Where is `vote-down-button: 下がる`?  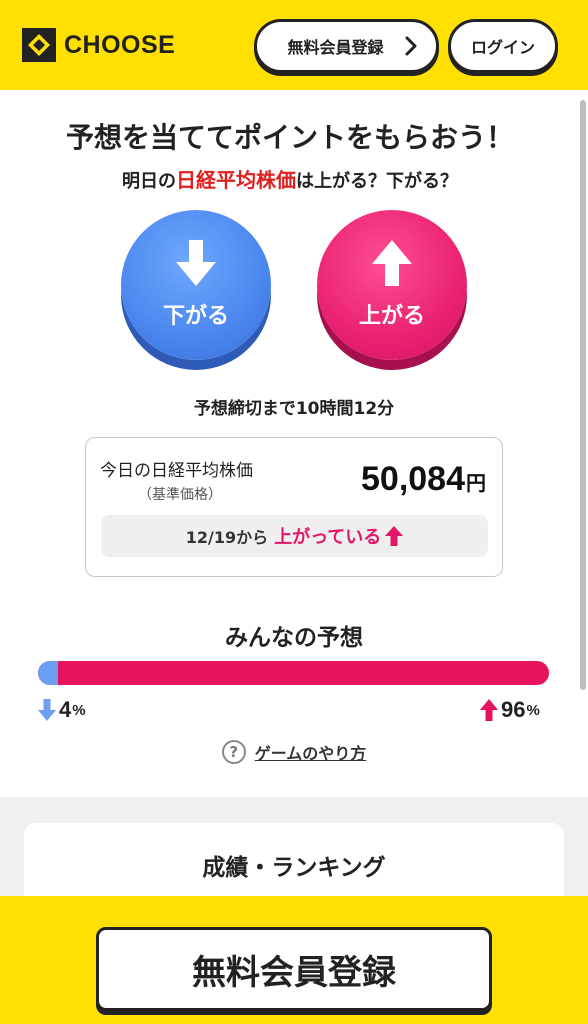 vote-down-button: 下がる is located at coordinates (196, 285).